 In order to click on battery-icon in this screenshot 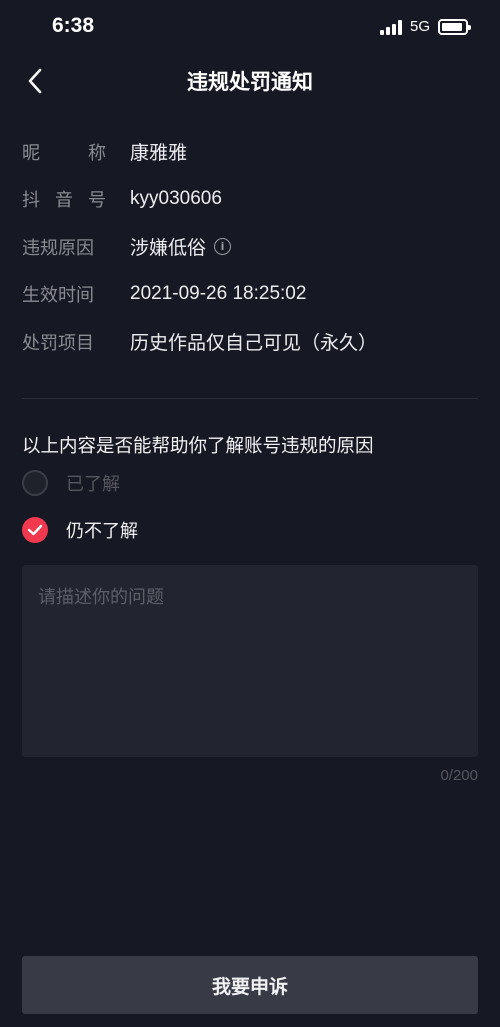, I will do `click(454, 26)`.